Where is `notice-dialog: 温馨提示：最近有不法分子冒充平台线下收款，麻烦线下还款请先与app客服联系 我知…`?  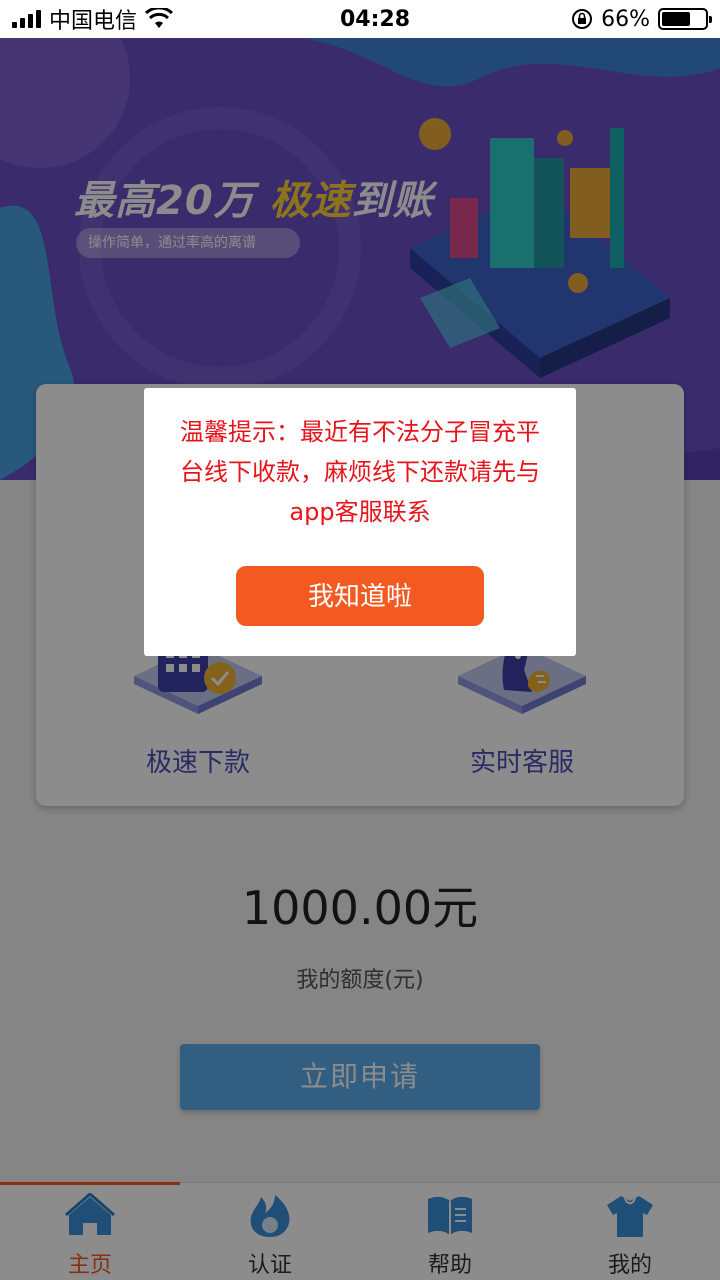
notice-dialog: 温馨提示：最近有不法分子冒充平台线下收款，麻烦线下还款请先与app客服联系 我知… is located at coordinates (360, 522).